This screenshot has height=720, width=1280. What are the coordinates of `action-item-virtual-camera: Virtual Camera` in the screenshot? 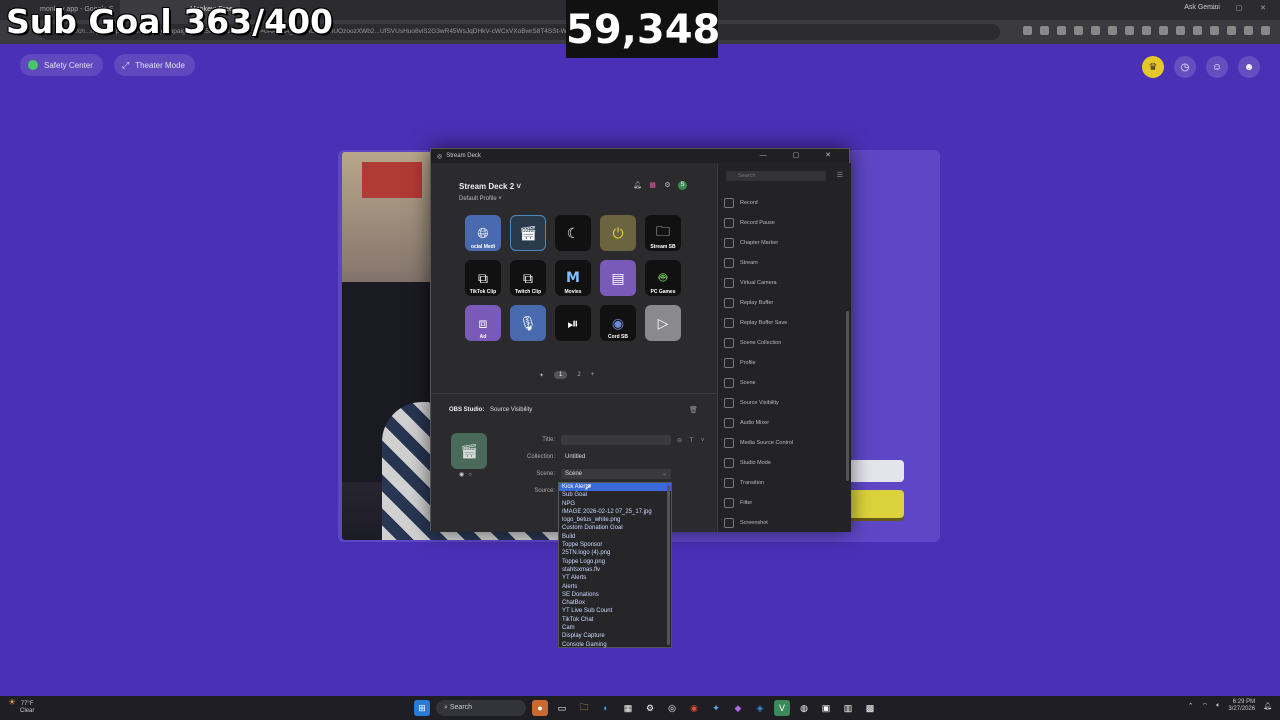 It's located at (784, 283).